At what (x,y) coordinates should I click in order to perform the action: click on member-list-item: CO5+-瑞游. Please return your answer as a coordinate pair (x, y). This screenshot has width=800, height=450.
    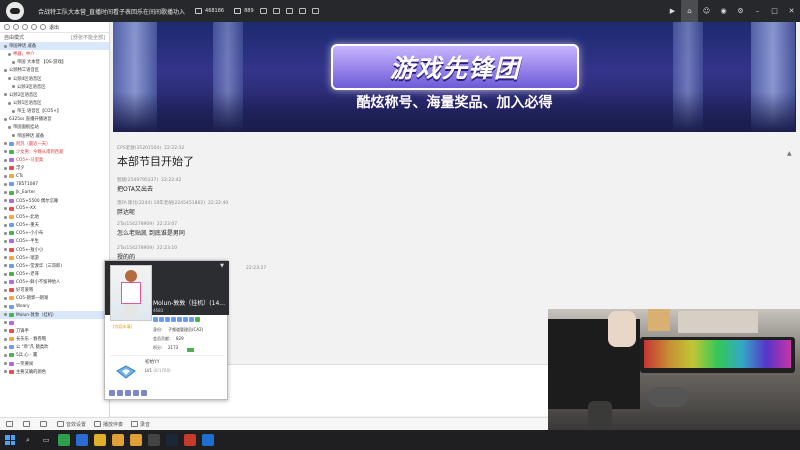
    Looking at the image, I should click on (54, 258).